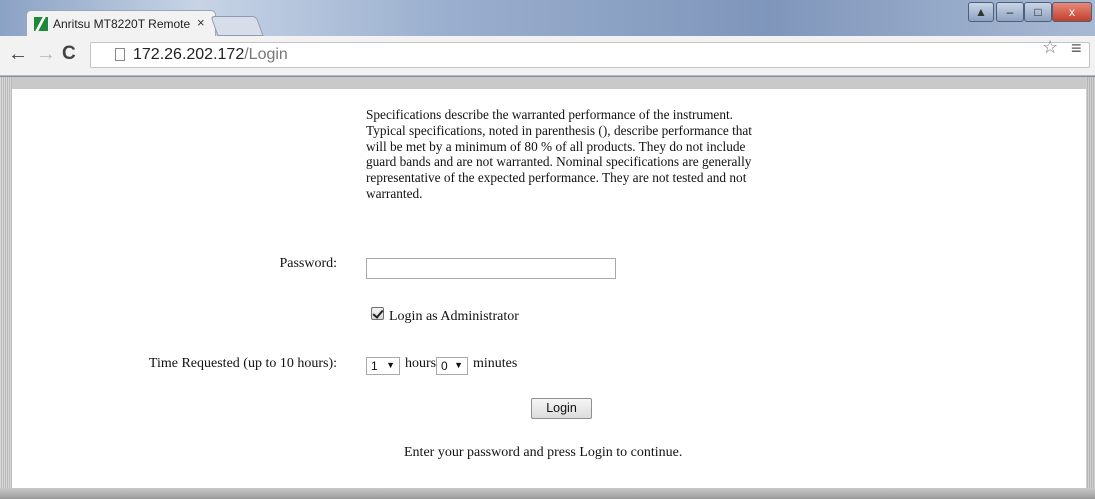 The height and width of the screenshot is (499, 1095). What do you see at coordinates (120, 54) in the screenshot?
I see `page-icon` at bounding box center [120, 54].